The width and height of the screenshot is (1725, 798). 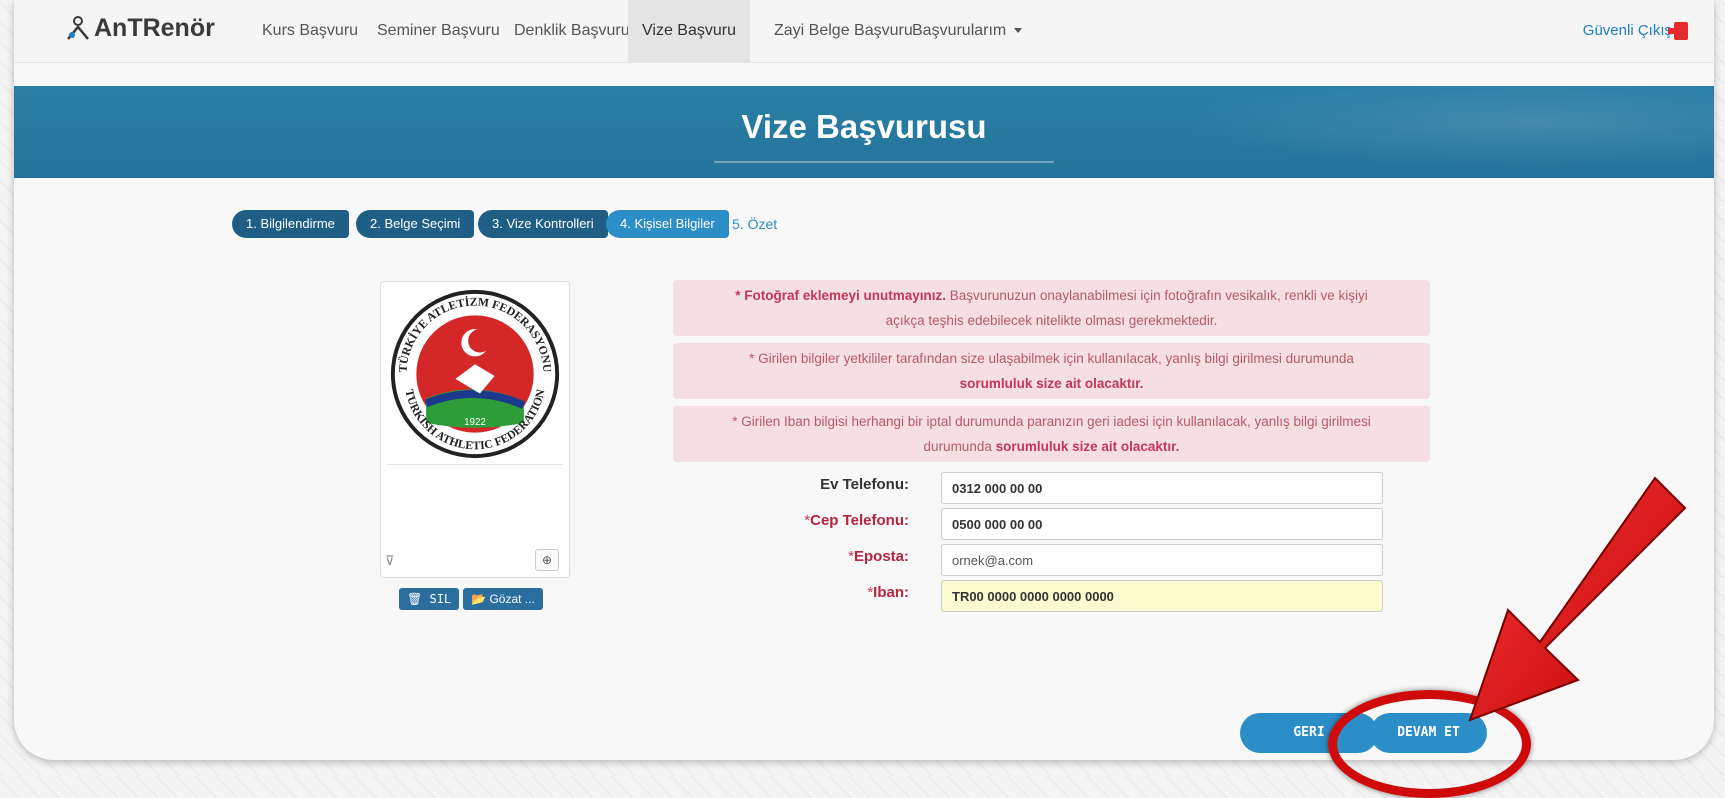 I want to click on logout-label: Güvenli Çıkış, so click(x=1627, y=30).